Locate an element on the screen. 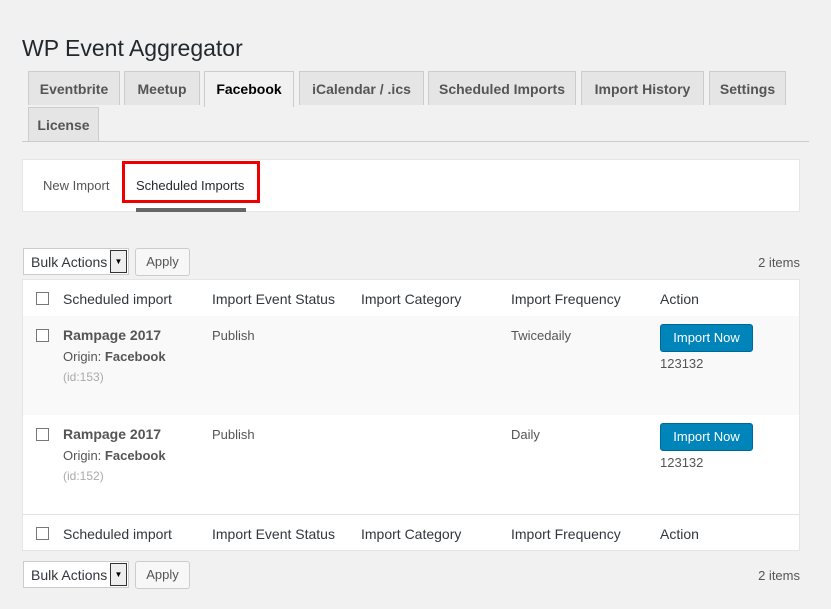 The width and height of the screenshot is (831, 609). tab-divider is located at coordinates (415, 141).